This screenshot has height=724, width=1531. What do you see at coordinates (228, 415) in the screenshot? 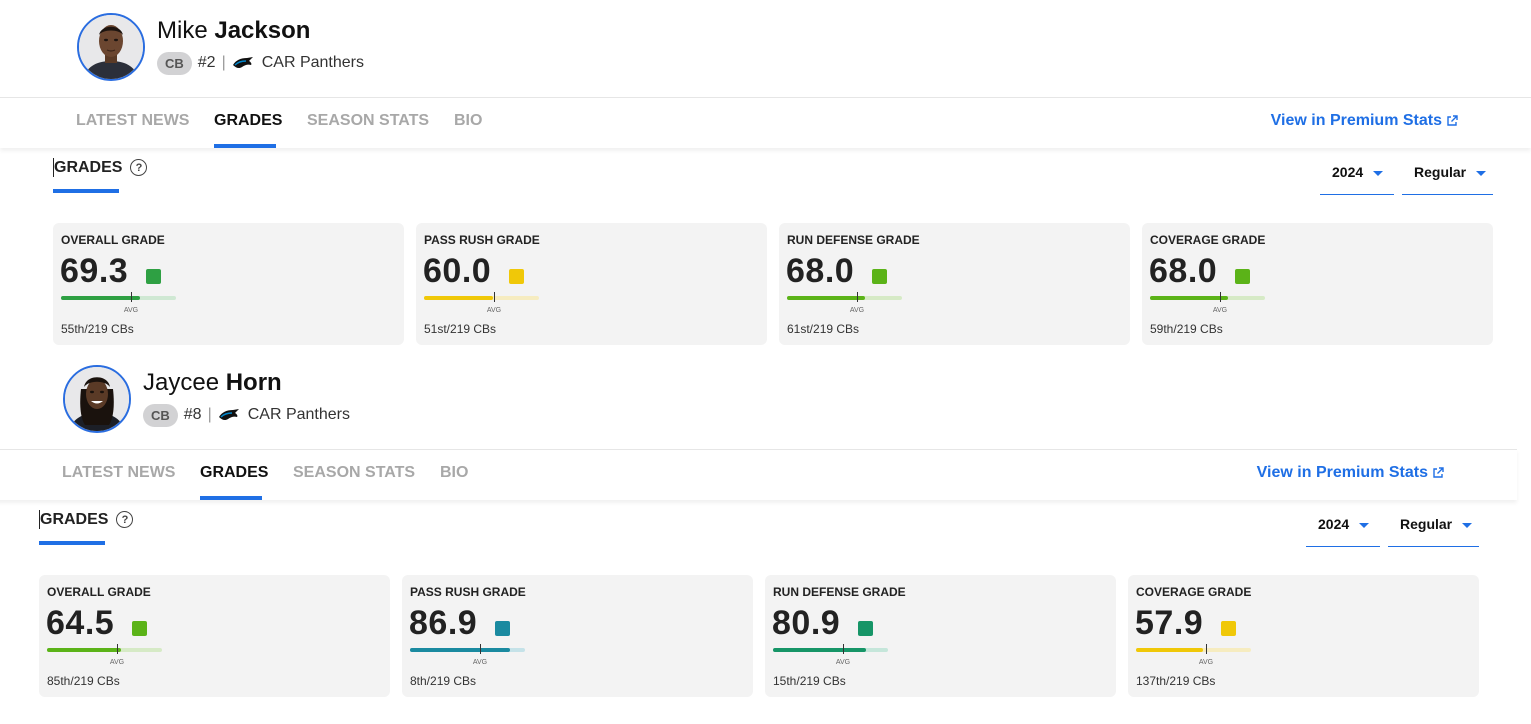
I see `panthers-logo-icon` at bounding box center [228, 415].